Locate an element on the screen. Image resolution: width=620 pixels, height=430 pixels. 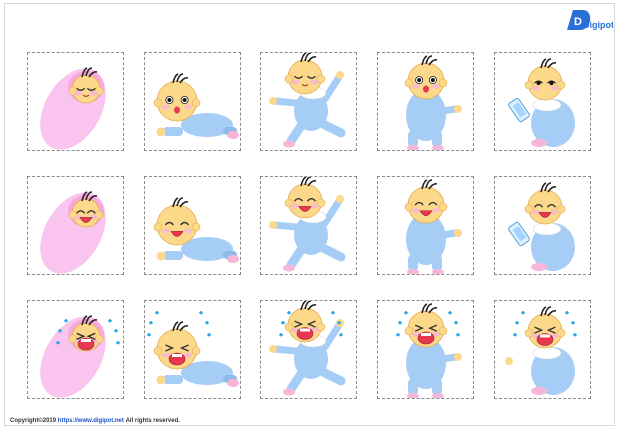
baby-illustration-swaddled-crying is located at coordinates (75, 349).